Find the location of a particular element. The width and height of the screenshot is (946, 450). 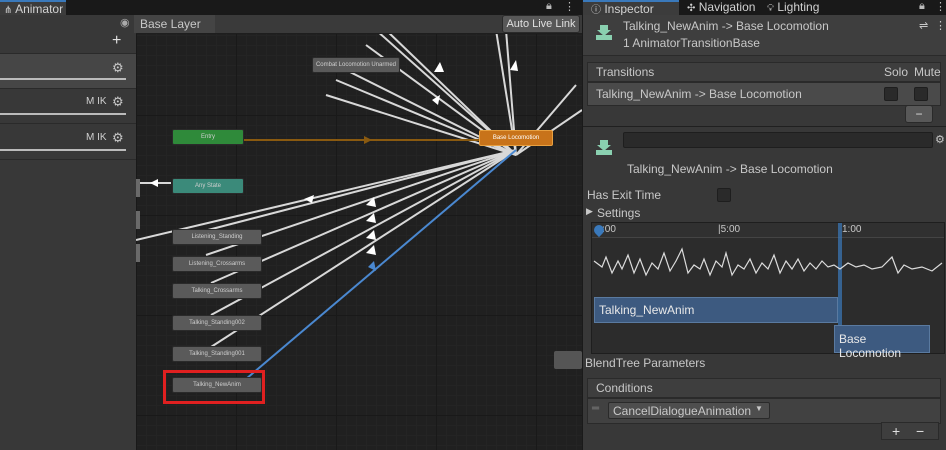

layers-panel: ⋔ Animator + ⚙ M IK ⚙ M IK ⚙ is located at coordinates (68, 225).